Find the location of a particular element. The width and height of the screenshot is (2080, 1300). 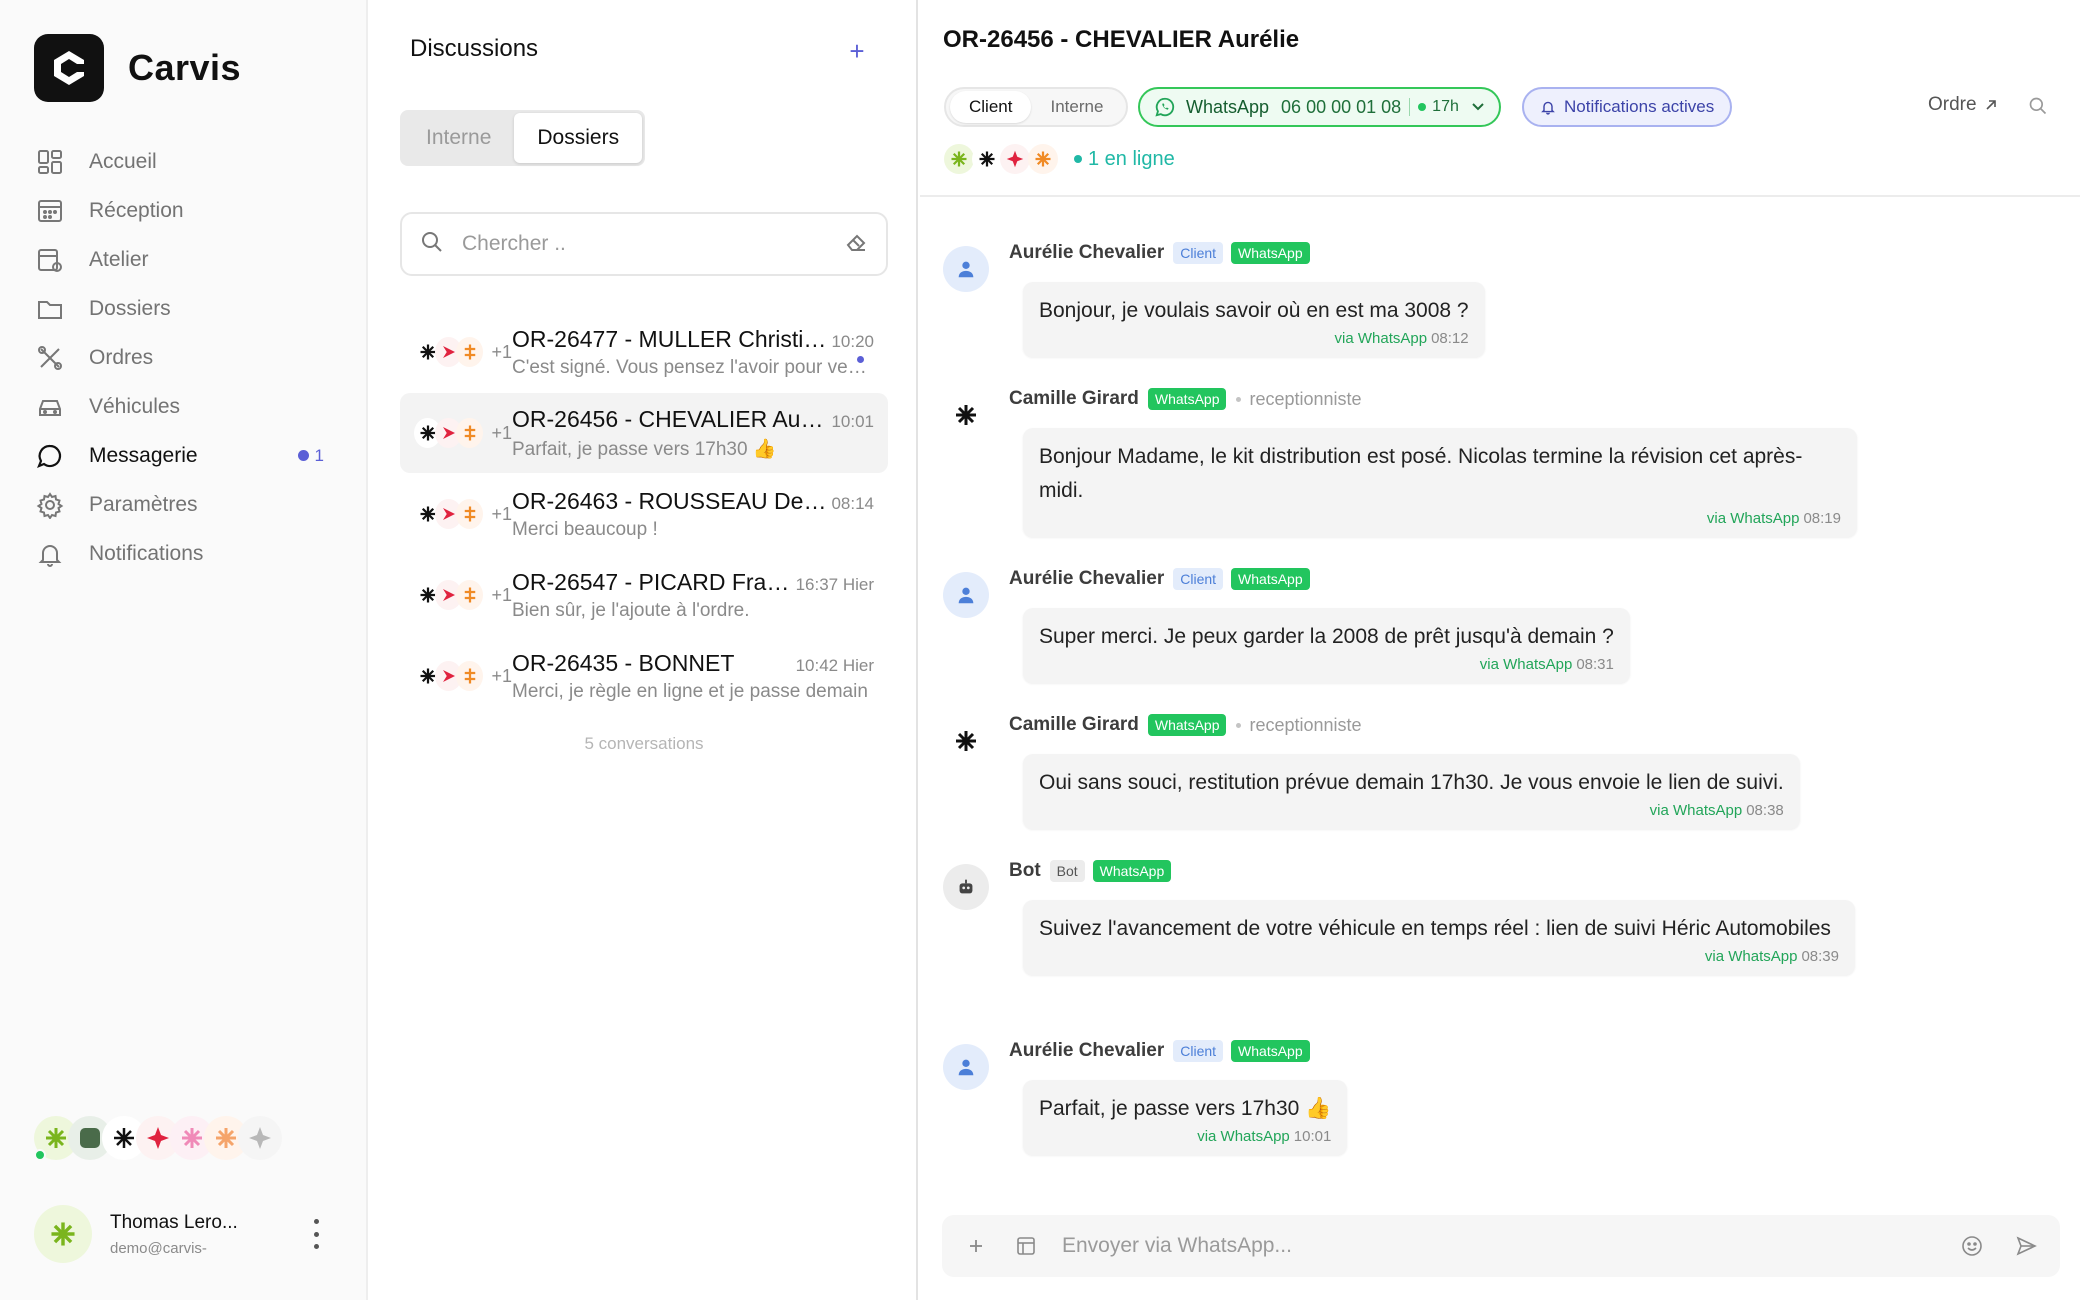

participants-presence: 1 en ligne is located at coordinates (1059, 159).